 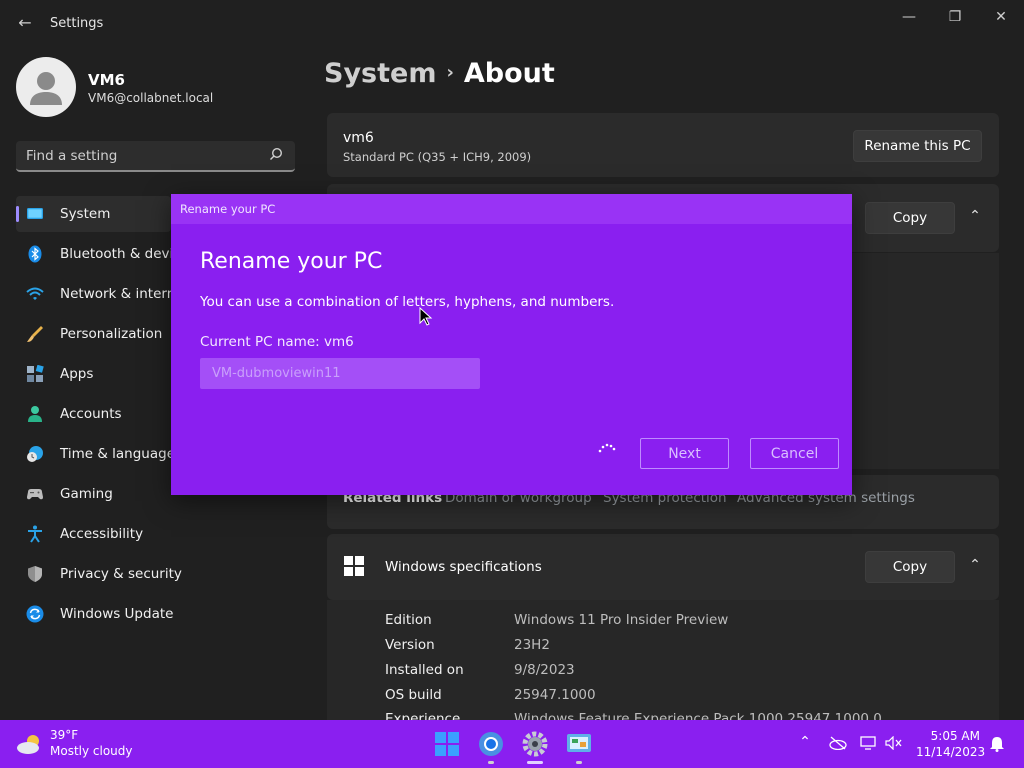 What do you see at coordinates (35, 254) in the screenshot?
I see `bluetooth-icon` at bounding box center [35, 254].